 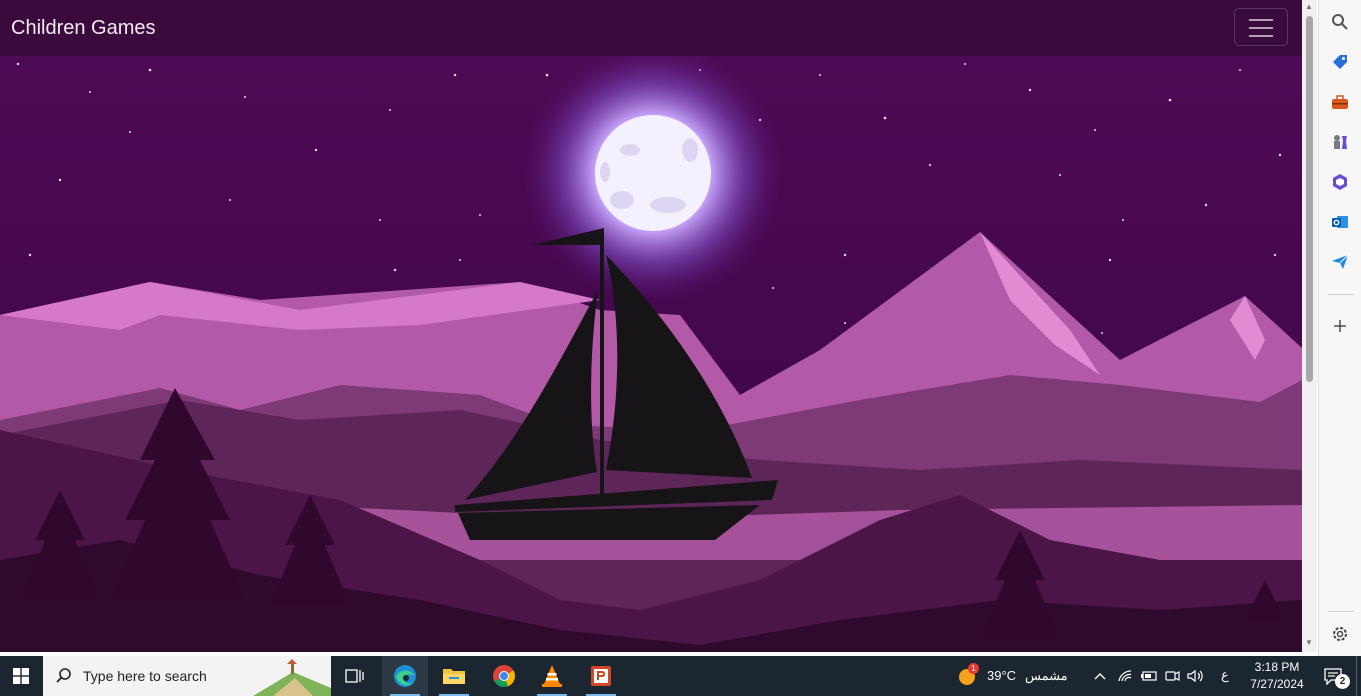 What do you see at coordinates (1333, 676) in the screenshot?
I see `notification-center-icon: 2` at bounding box center [1333, 676].